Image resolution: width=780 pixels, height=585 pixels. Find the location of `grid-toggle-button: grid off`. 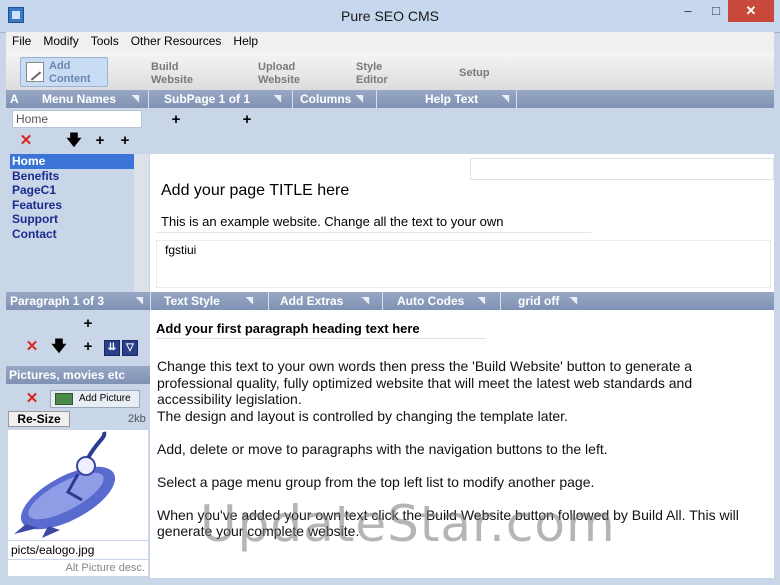

grid-toggle-button: grid off is located at coordinates (538, 301).